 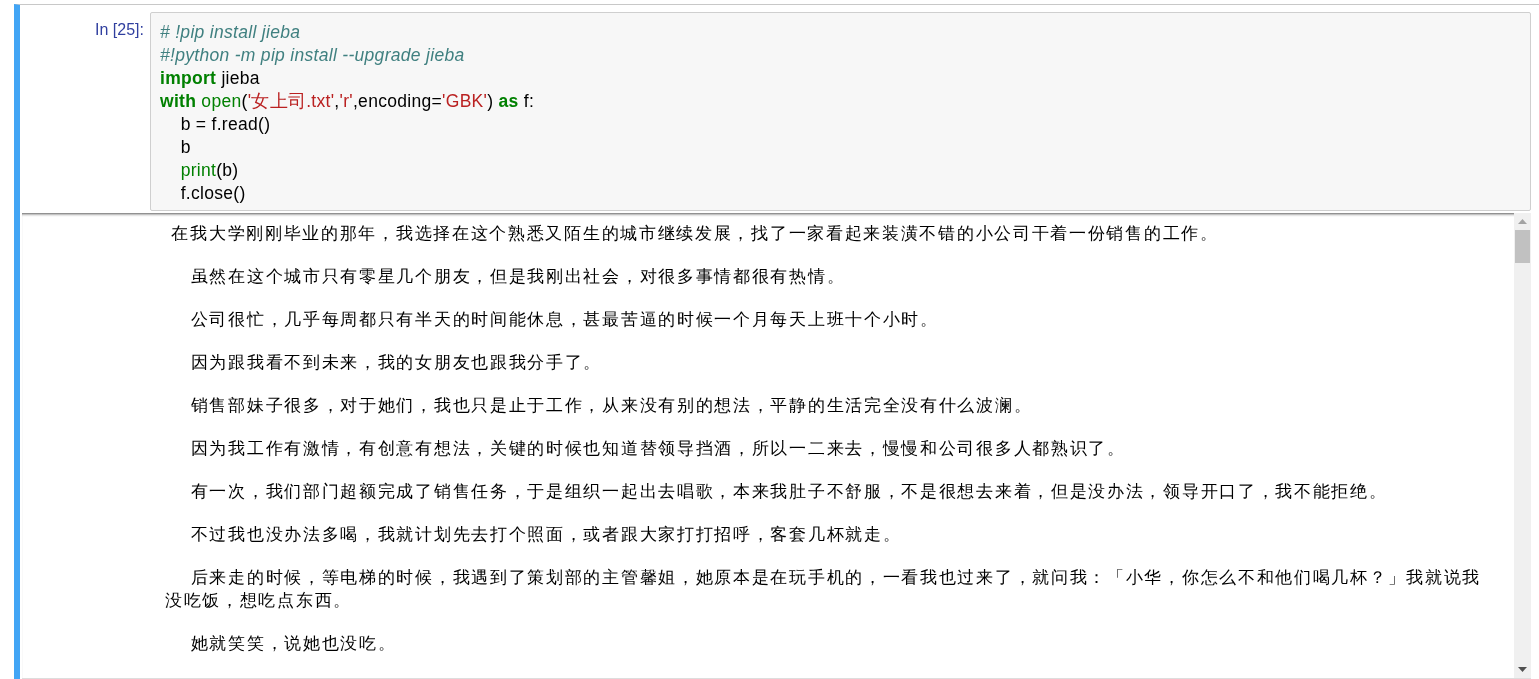 I want to click on scroll-up-icon, so click(x=1522, y=221).